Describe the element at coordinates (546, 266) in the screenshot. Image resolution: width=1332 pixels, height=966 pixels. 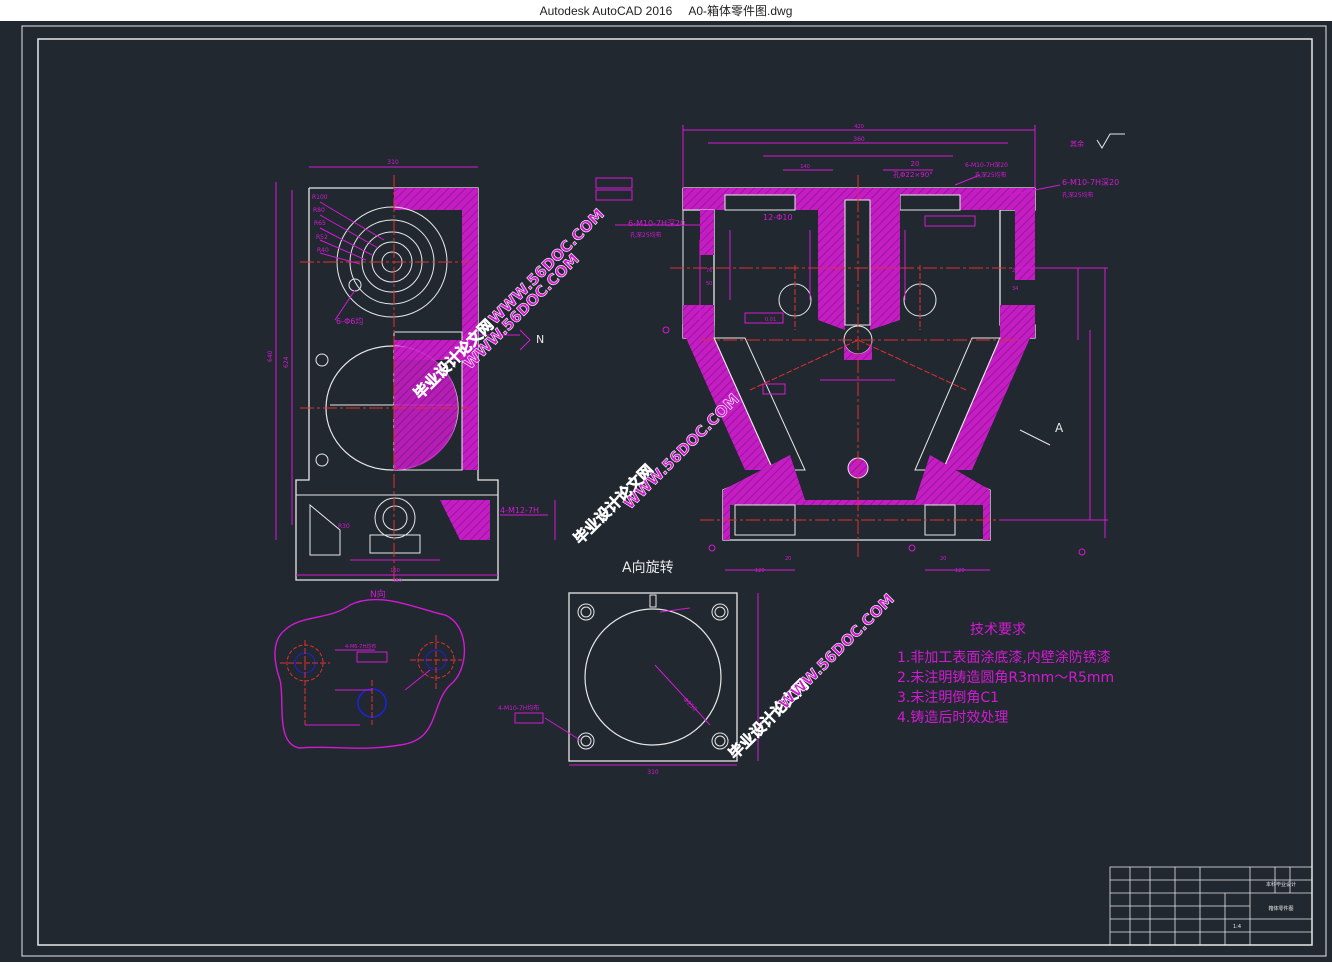
I see `watermark-en-4: WWW.56DOC.COM` at that location.